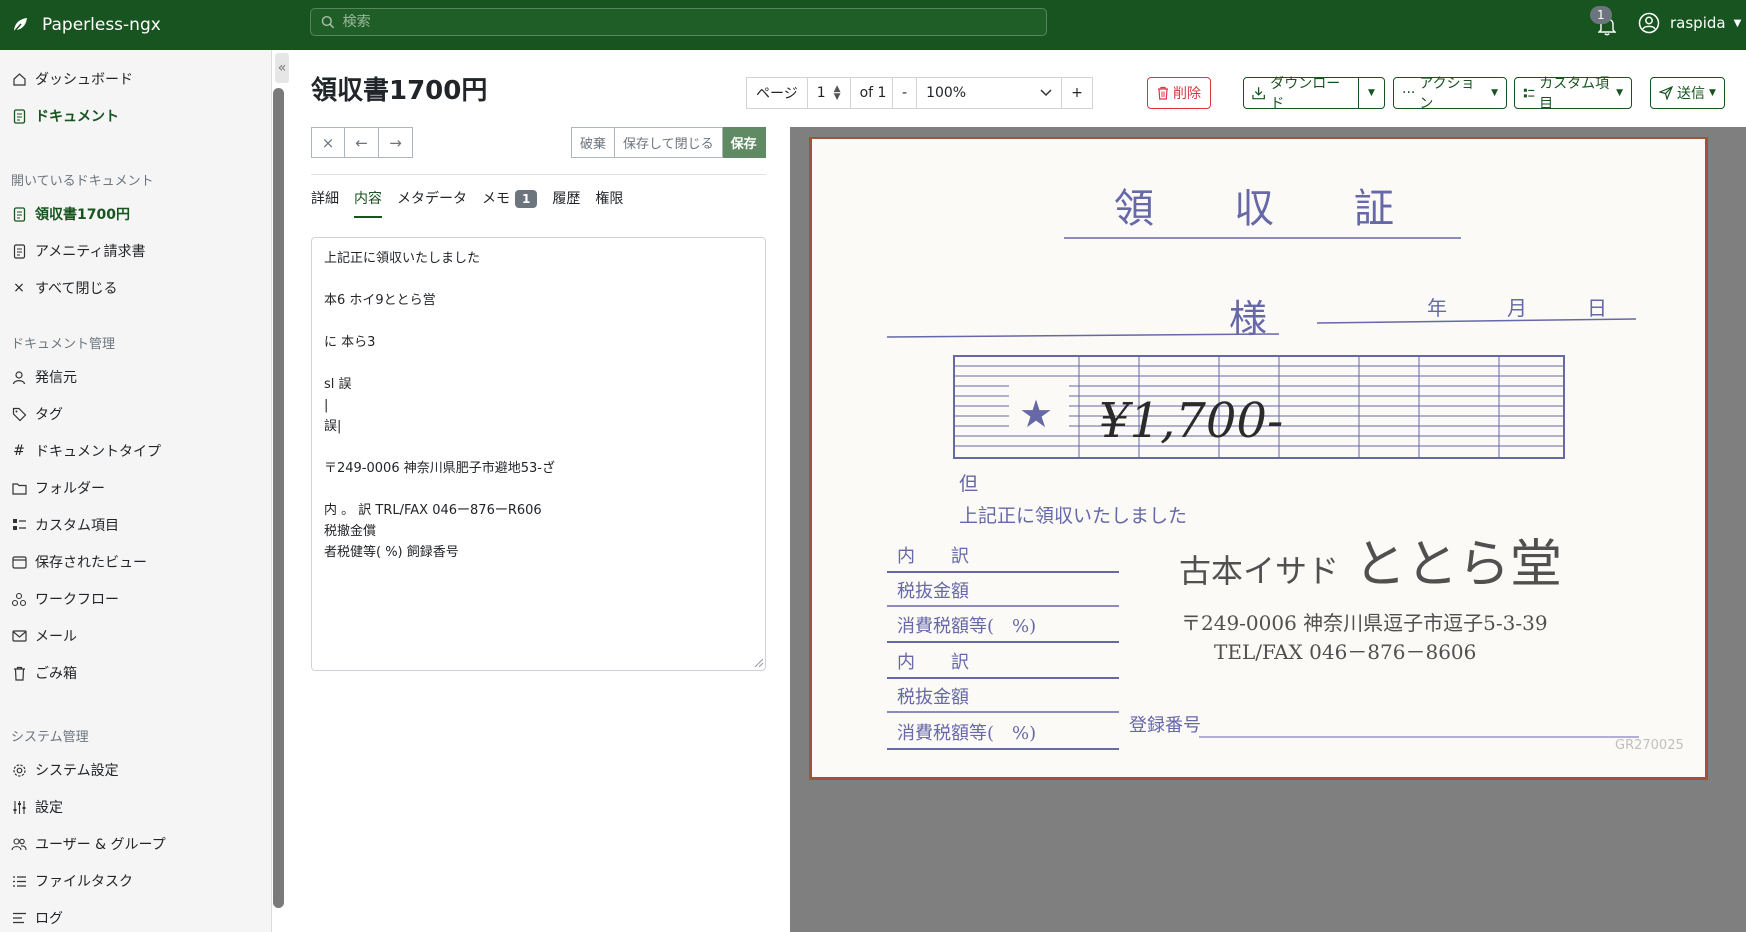  I want to click on people-icon, so click(19, 844).